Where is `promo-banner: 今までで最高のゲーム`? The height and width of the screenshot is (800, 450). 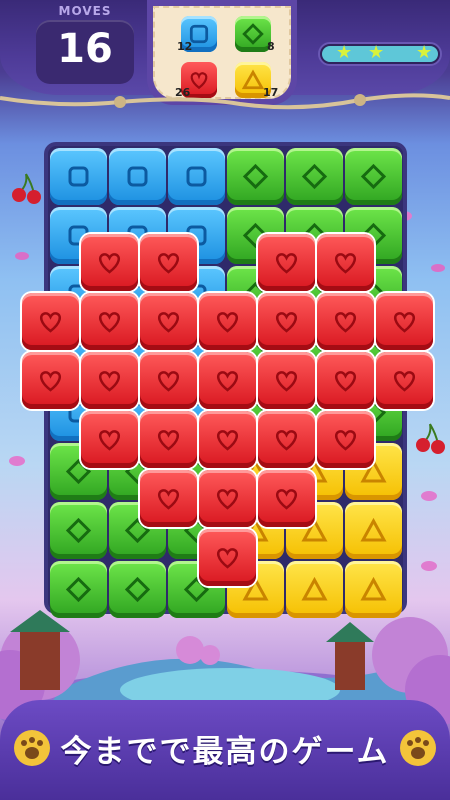 promo-banner: 今までで最高のゲーム is located at coordinates (225, 750).